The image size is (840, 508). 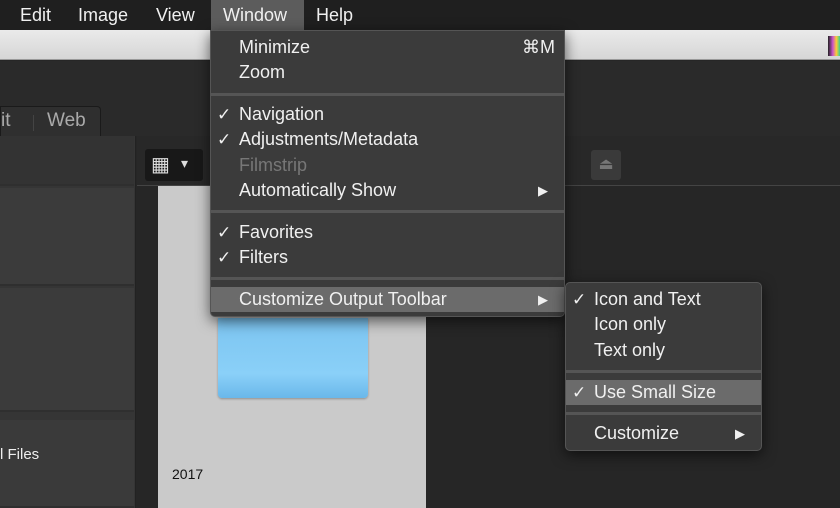 What do you see at coordinates (387, 72) in the screenshot?
I see `menu-item-zoom: Zoom` at bounding box center [387, 72].